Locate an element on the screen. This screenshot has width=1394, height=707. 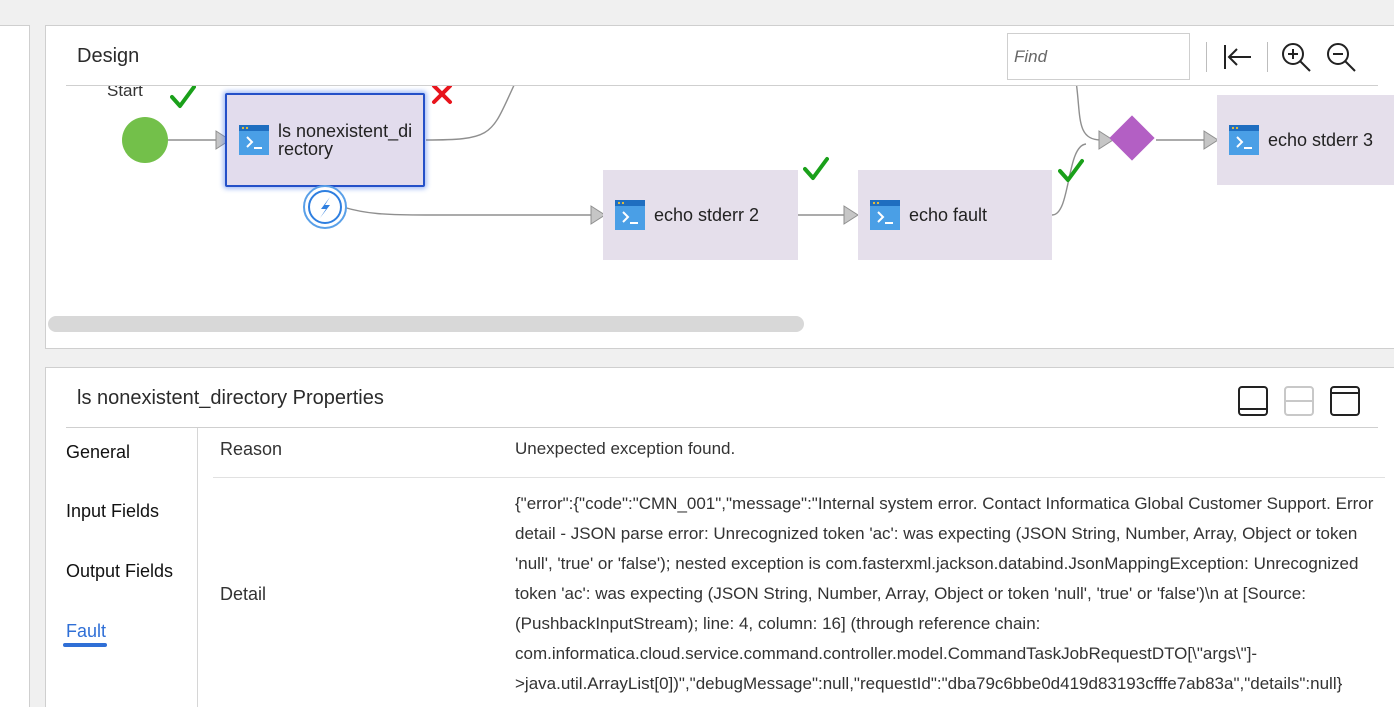
node-label: echo fault is located at coordinates (948, 215).